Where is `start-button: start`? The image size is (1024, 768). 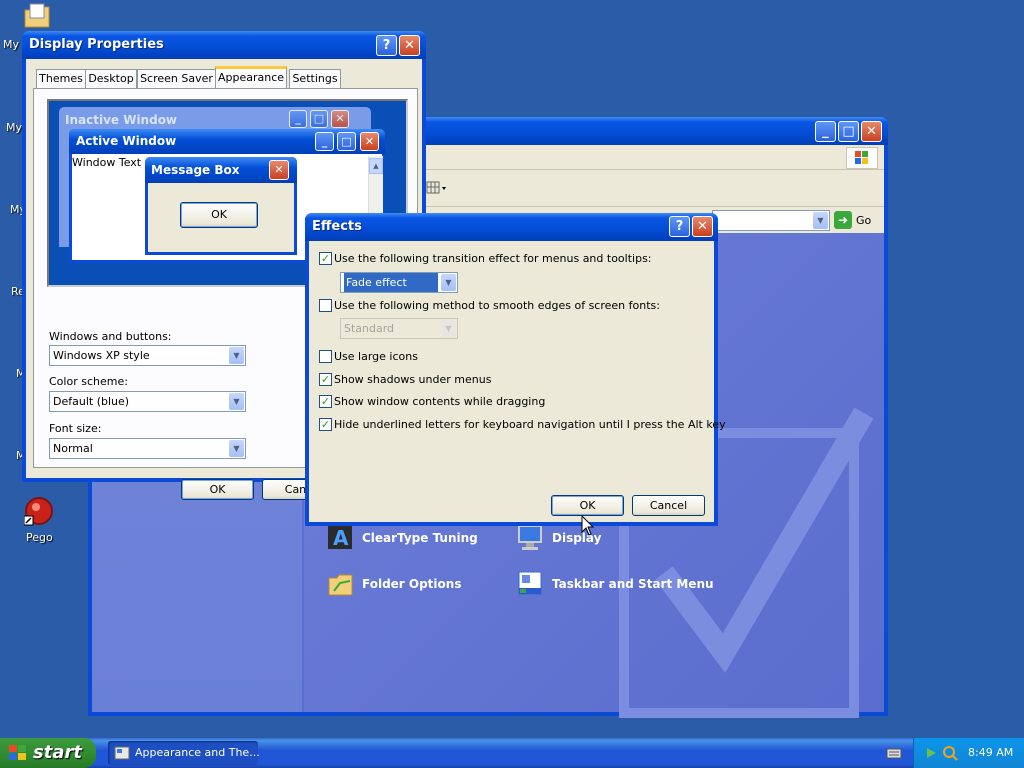
start-button: start is located at coordinates (48, 753).